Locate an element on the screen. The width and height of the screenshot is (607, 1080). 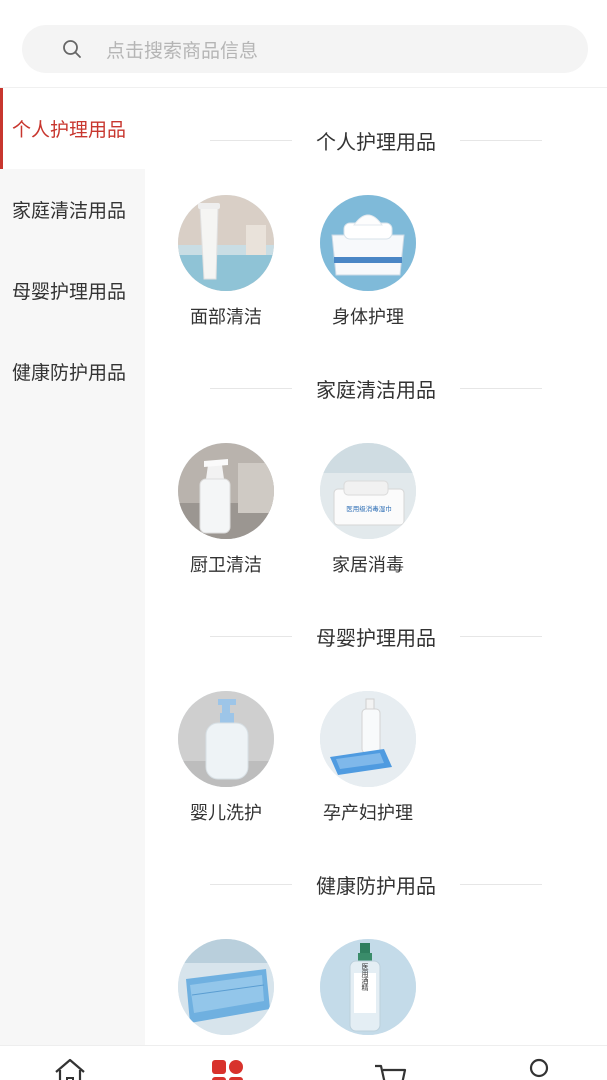
product-body-care: 身体护理 is located at coordinates (368, 262).